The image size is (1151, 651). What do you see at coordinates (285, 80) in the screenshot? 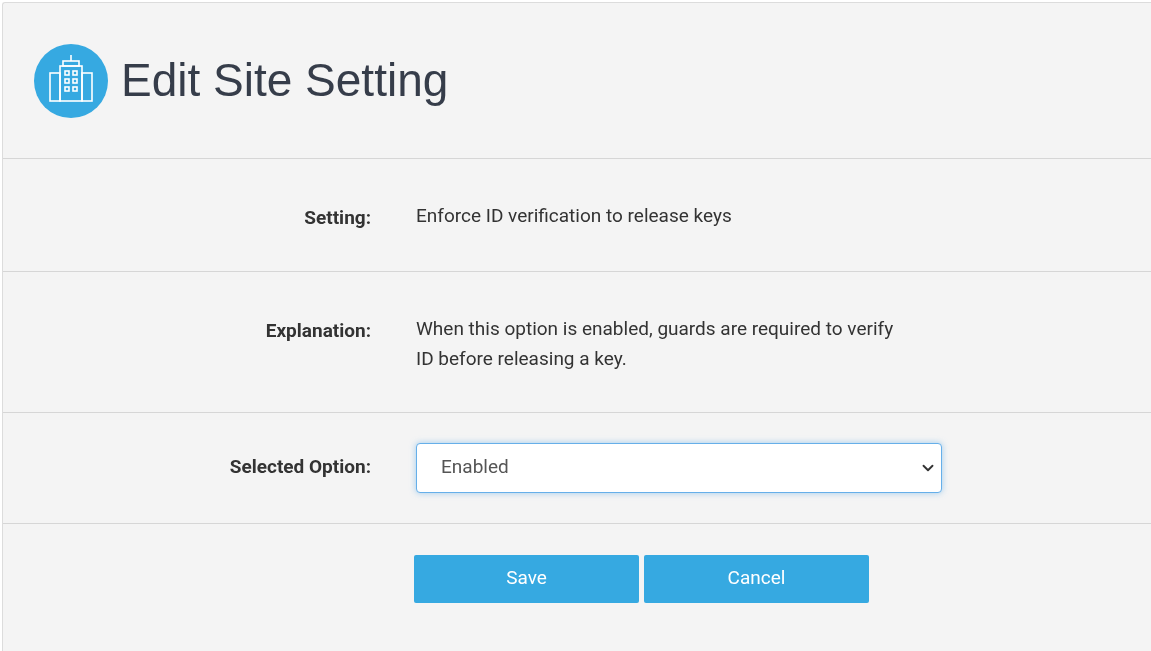
I see `page-title: Edit Site Setting` at bounding box center [285, 80].